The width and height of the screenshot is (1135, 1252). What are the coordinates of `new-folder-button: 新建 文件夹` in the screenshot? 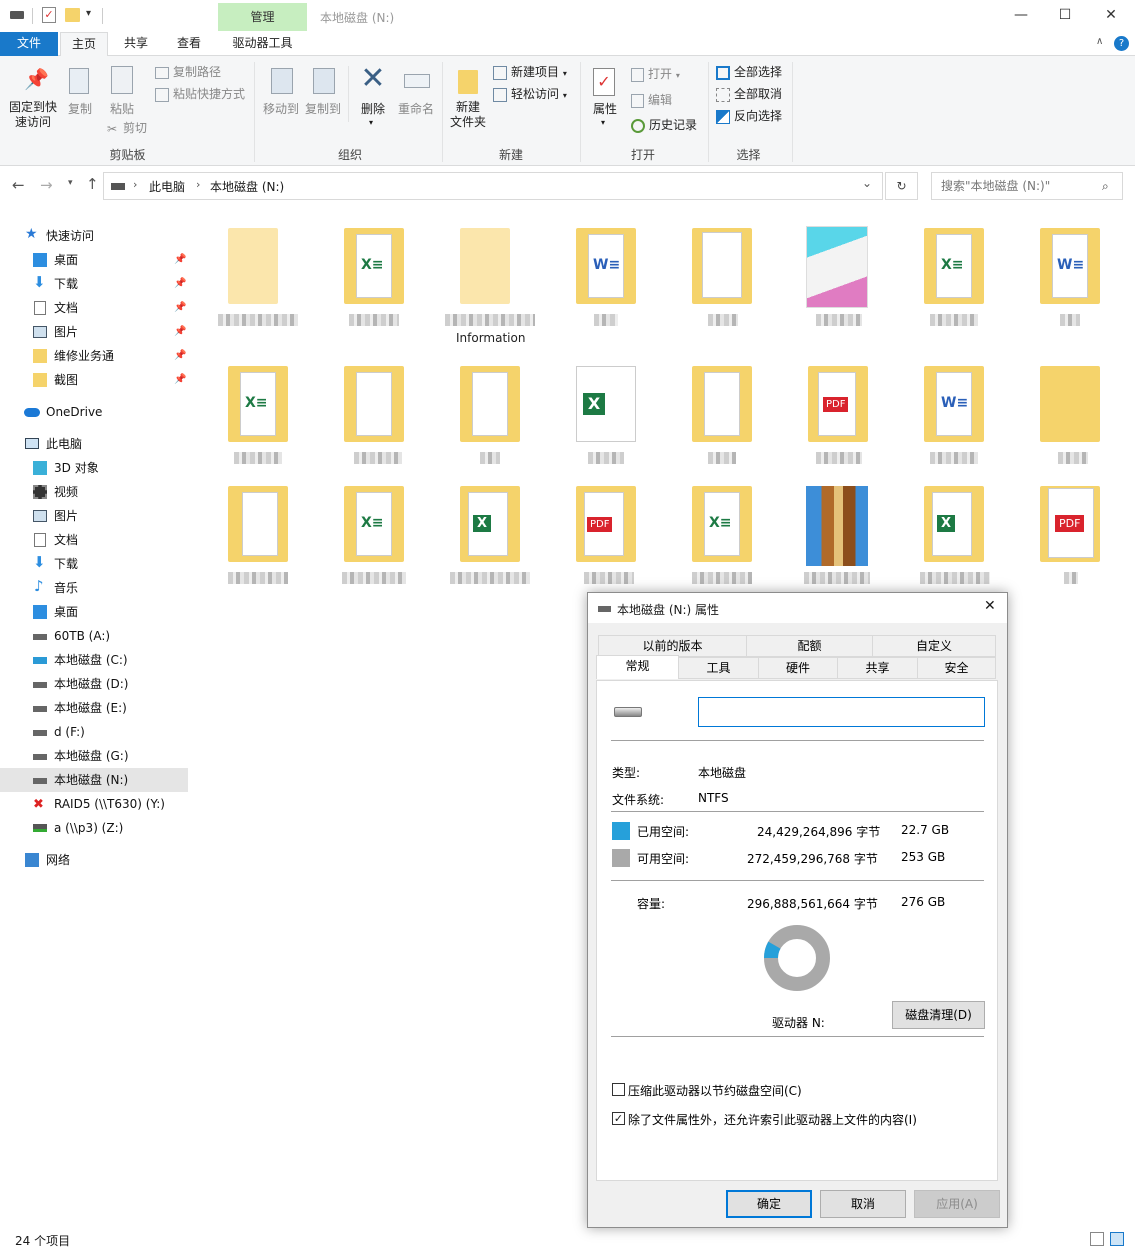 It's located at (468, 100).